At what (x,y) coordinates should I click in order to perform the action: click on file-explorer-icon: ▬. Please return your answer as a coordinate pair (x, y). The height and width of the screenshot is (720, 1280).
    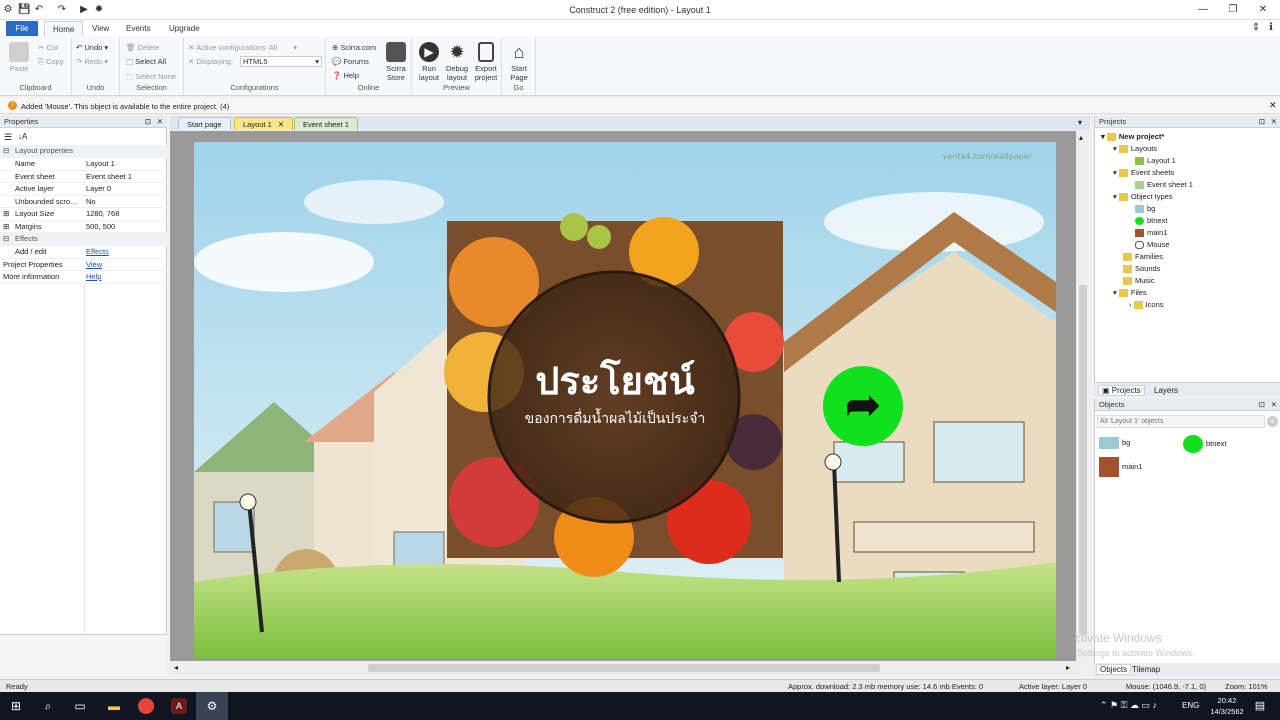
    Looking at the image, I should click on (114, 706).